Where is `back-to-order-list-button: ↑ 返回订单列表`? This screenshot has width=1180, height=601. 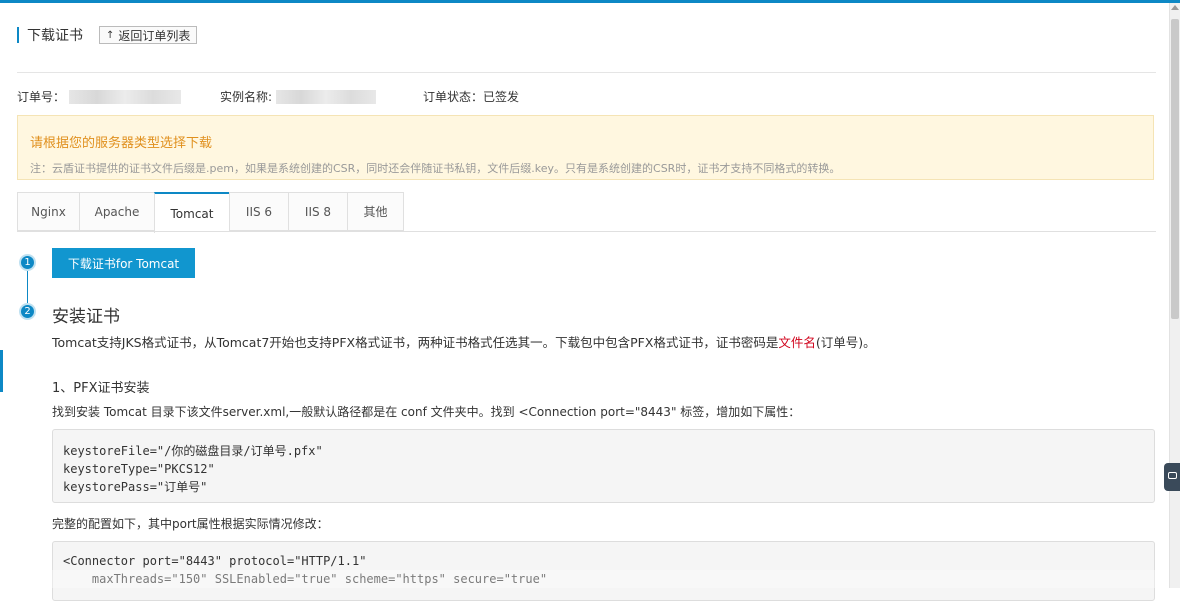
back-to-order-list-button: ↑ 返回订单列表 is located at coordinates (148, 35).